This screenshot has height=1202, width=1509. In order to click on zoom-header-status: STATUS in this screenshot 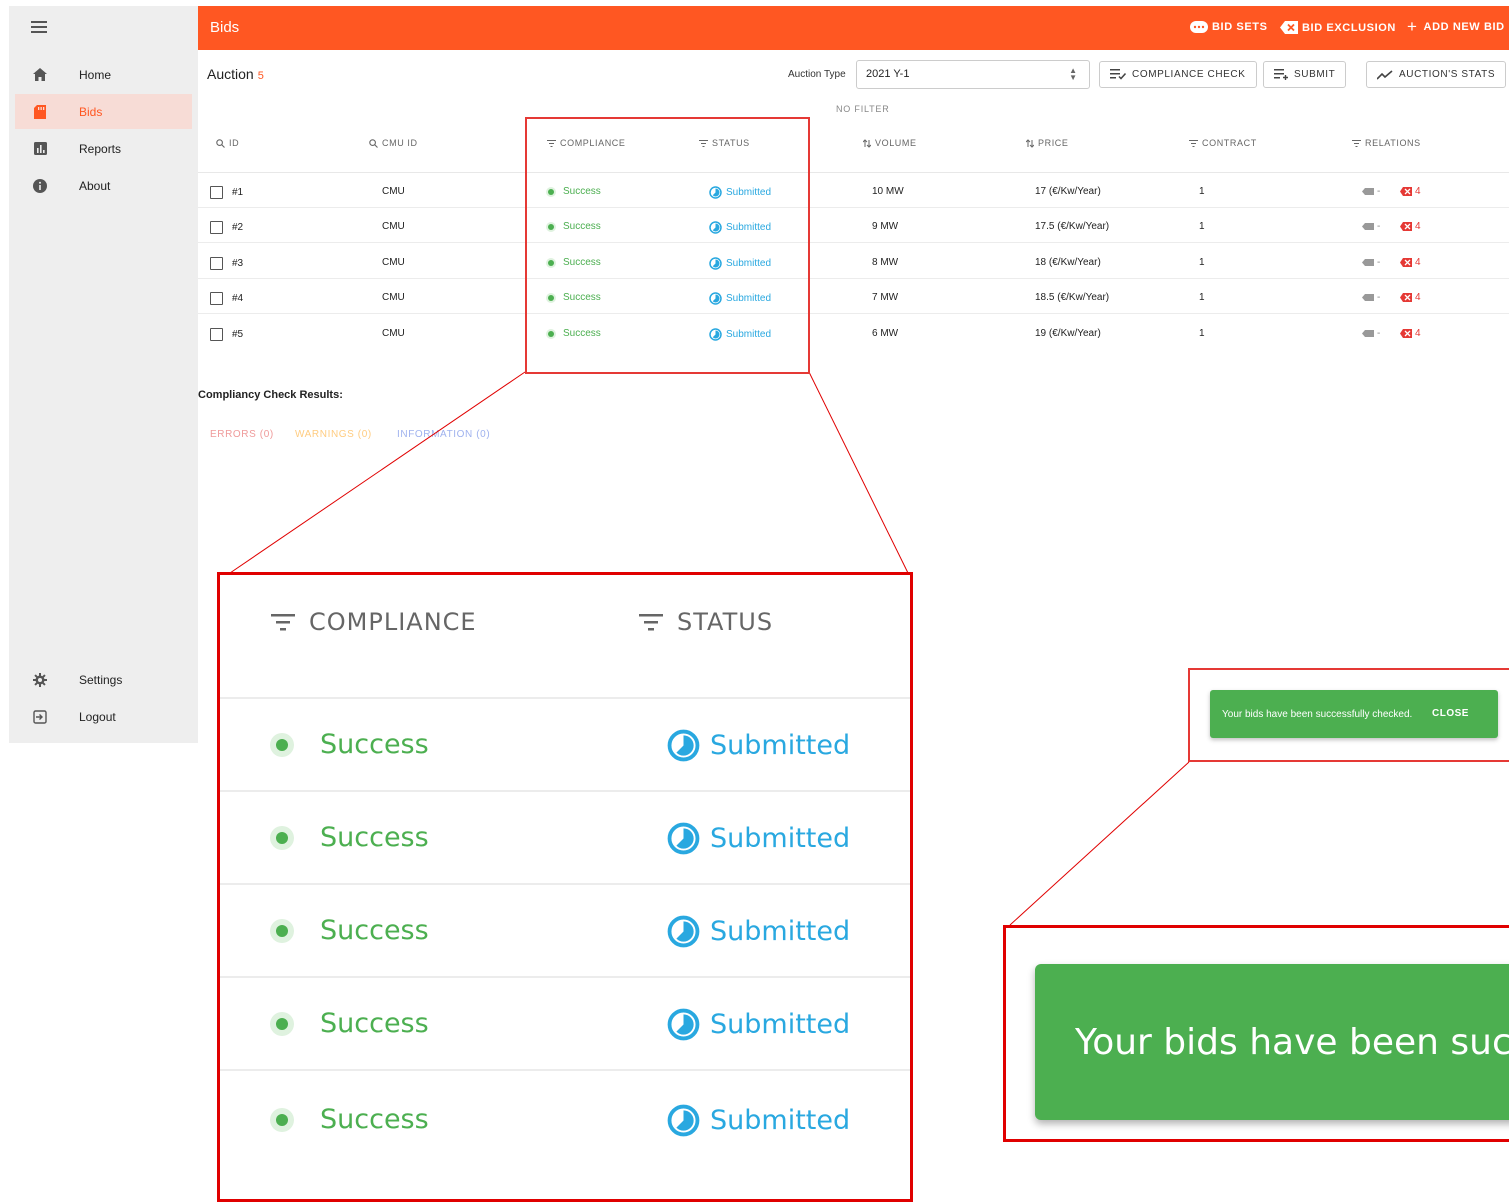, I will do `click(706, 622)`.